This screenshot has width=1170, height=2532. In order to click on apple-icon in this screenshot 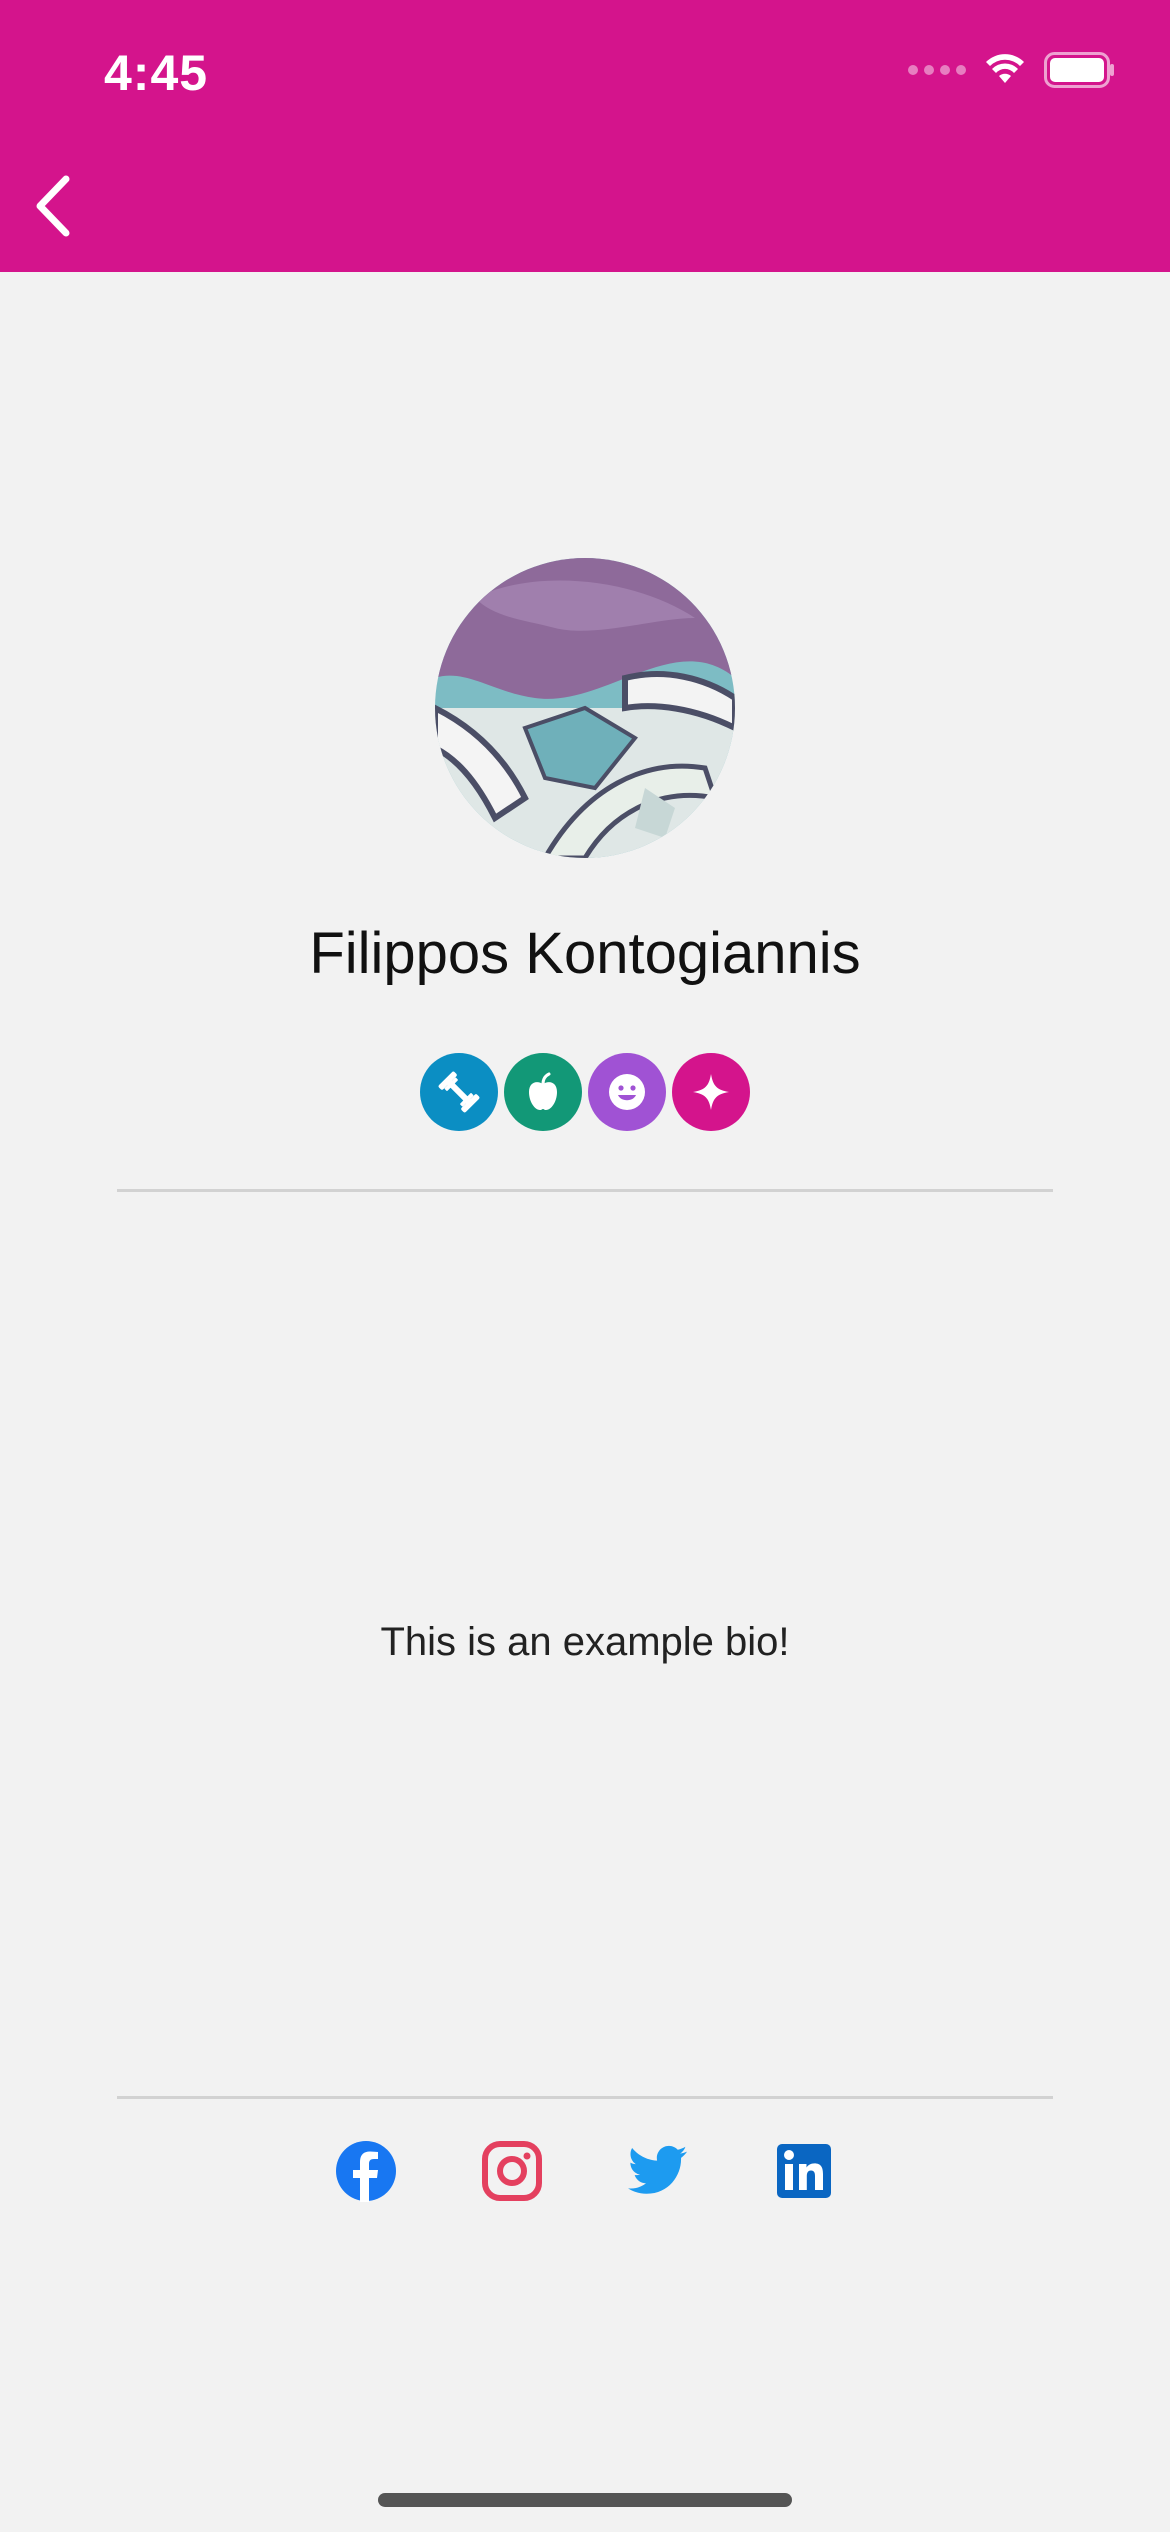, I will do `click(543, 1091)`.